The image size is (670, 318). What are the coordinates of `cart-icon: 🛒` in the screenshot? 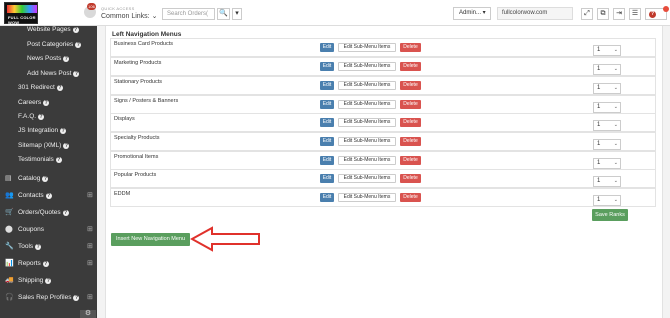 It's located at (9, 212).